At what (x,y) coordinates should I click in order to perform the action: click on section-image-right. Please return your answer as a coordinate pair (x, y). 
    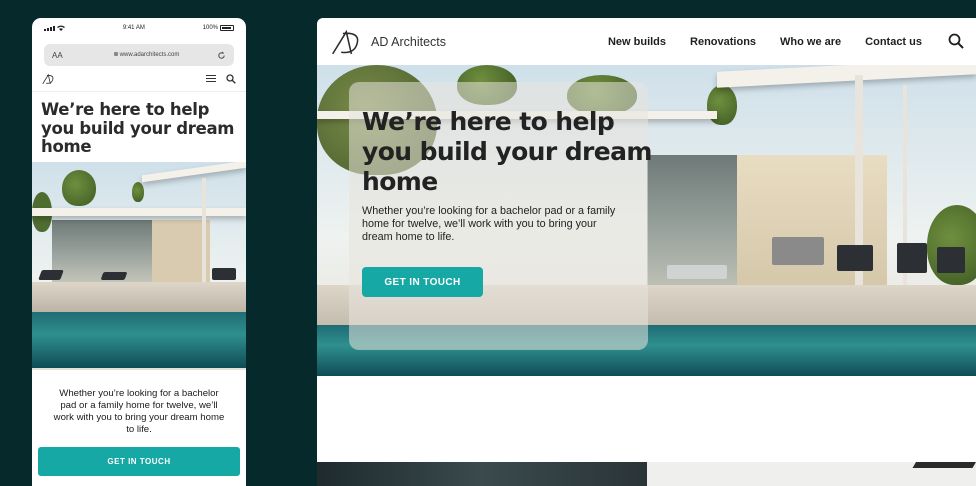
    Looking at the image, I should click on (811, 474).